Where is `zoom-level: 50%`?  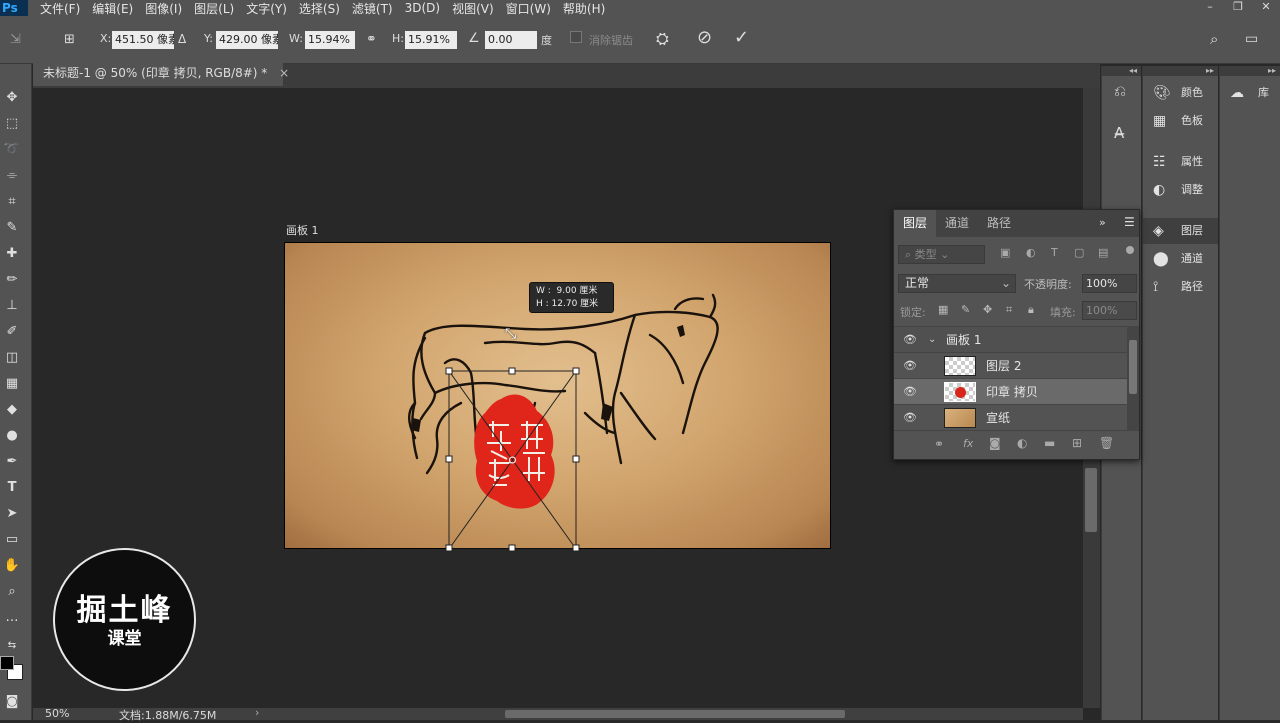
zoom-level: 50% is located at coordinates (57, 713).